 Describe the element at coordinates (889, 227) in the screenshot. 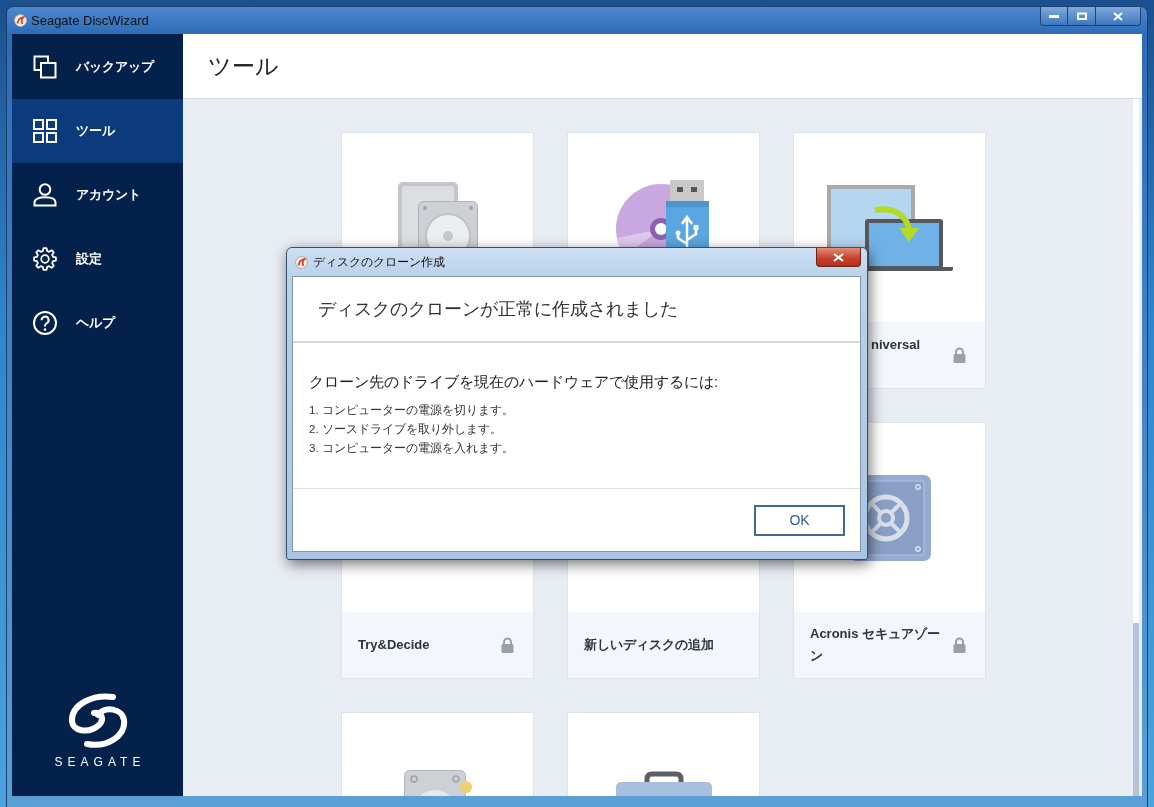

I see `laptop-transfer-icon` at that location.